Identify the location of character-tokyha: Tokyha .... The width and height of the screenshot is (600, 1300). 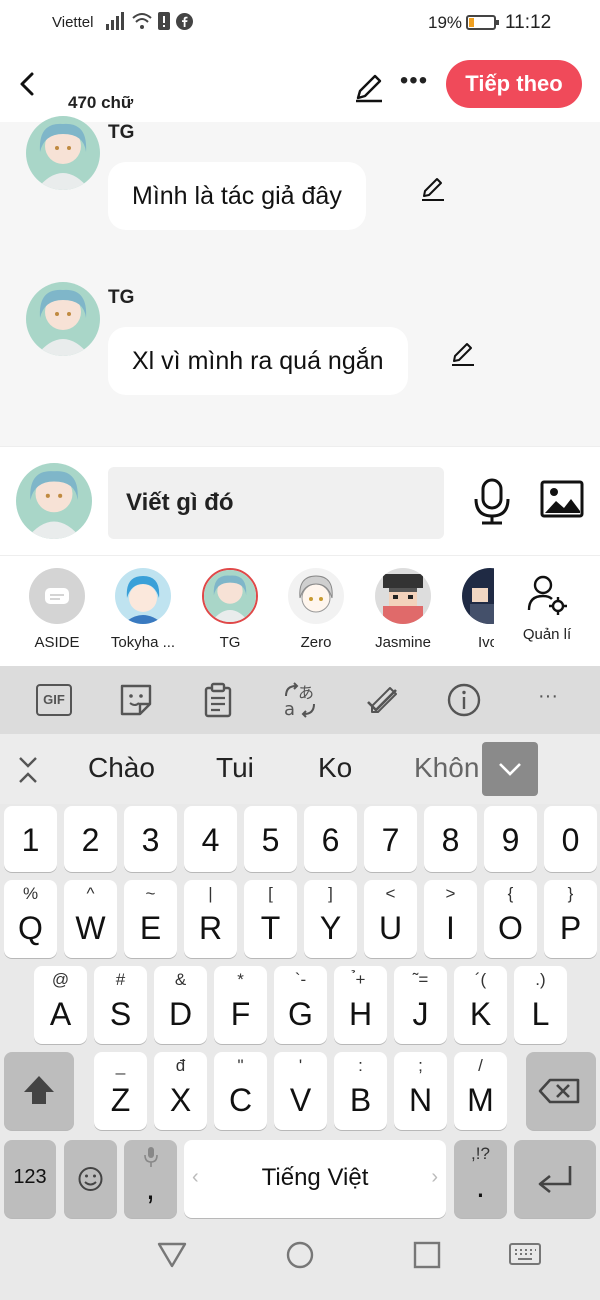
(143, 609).